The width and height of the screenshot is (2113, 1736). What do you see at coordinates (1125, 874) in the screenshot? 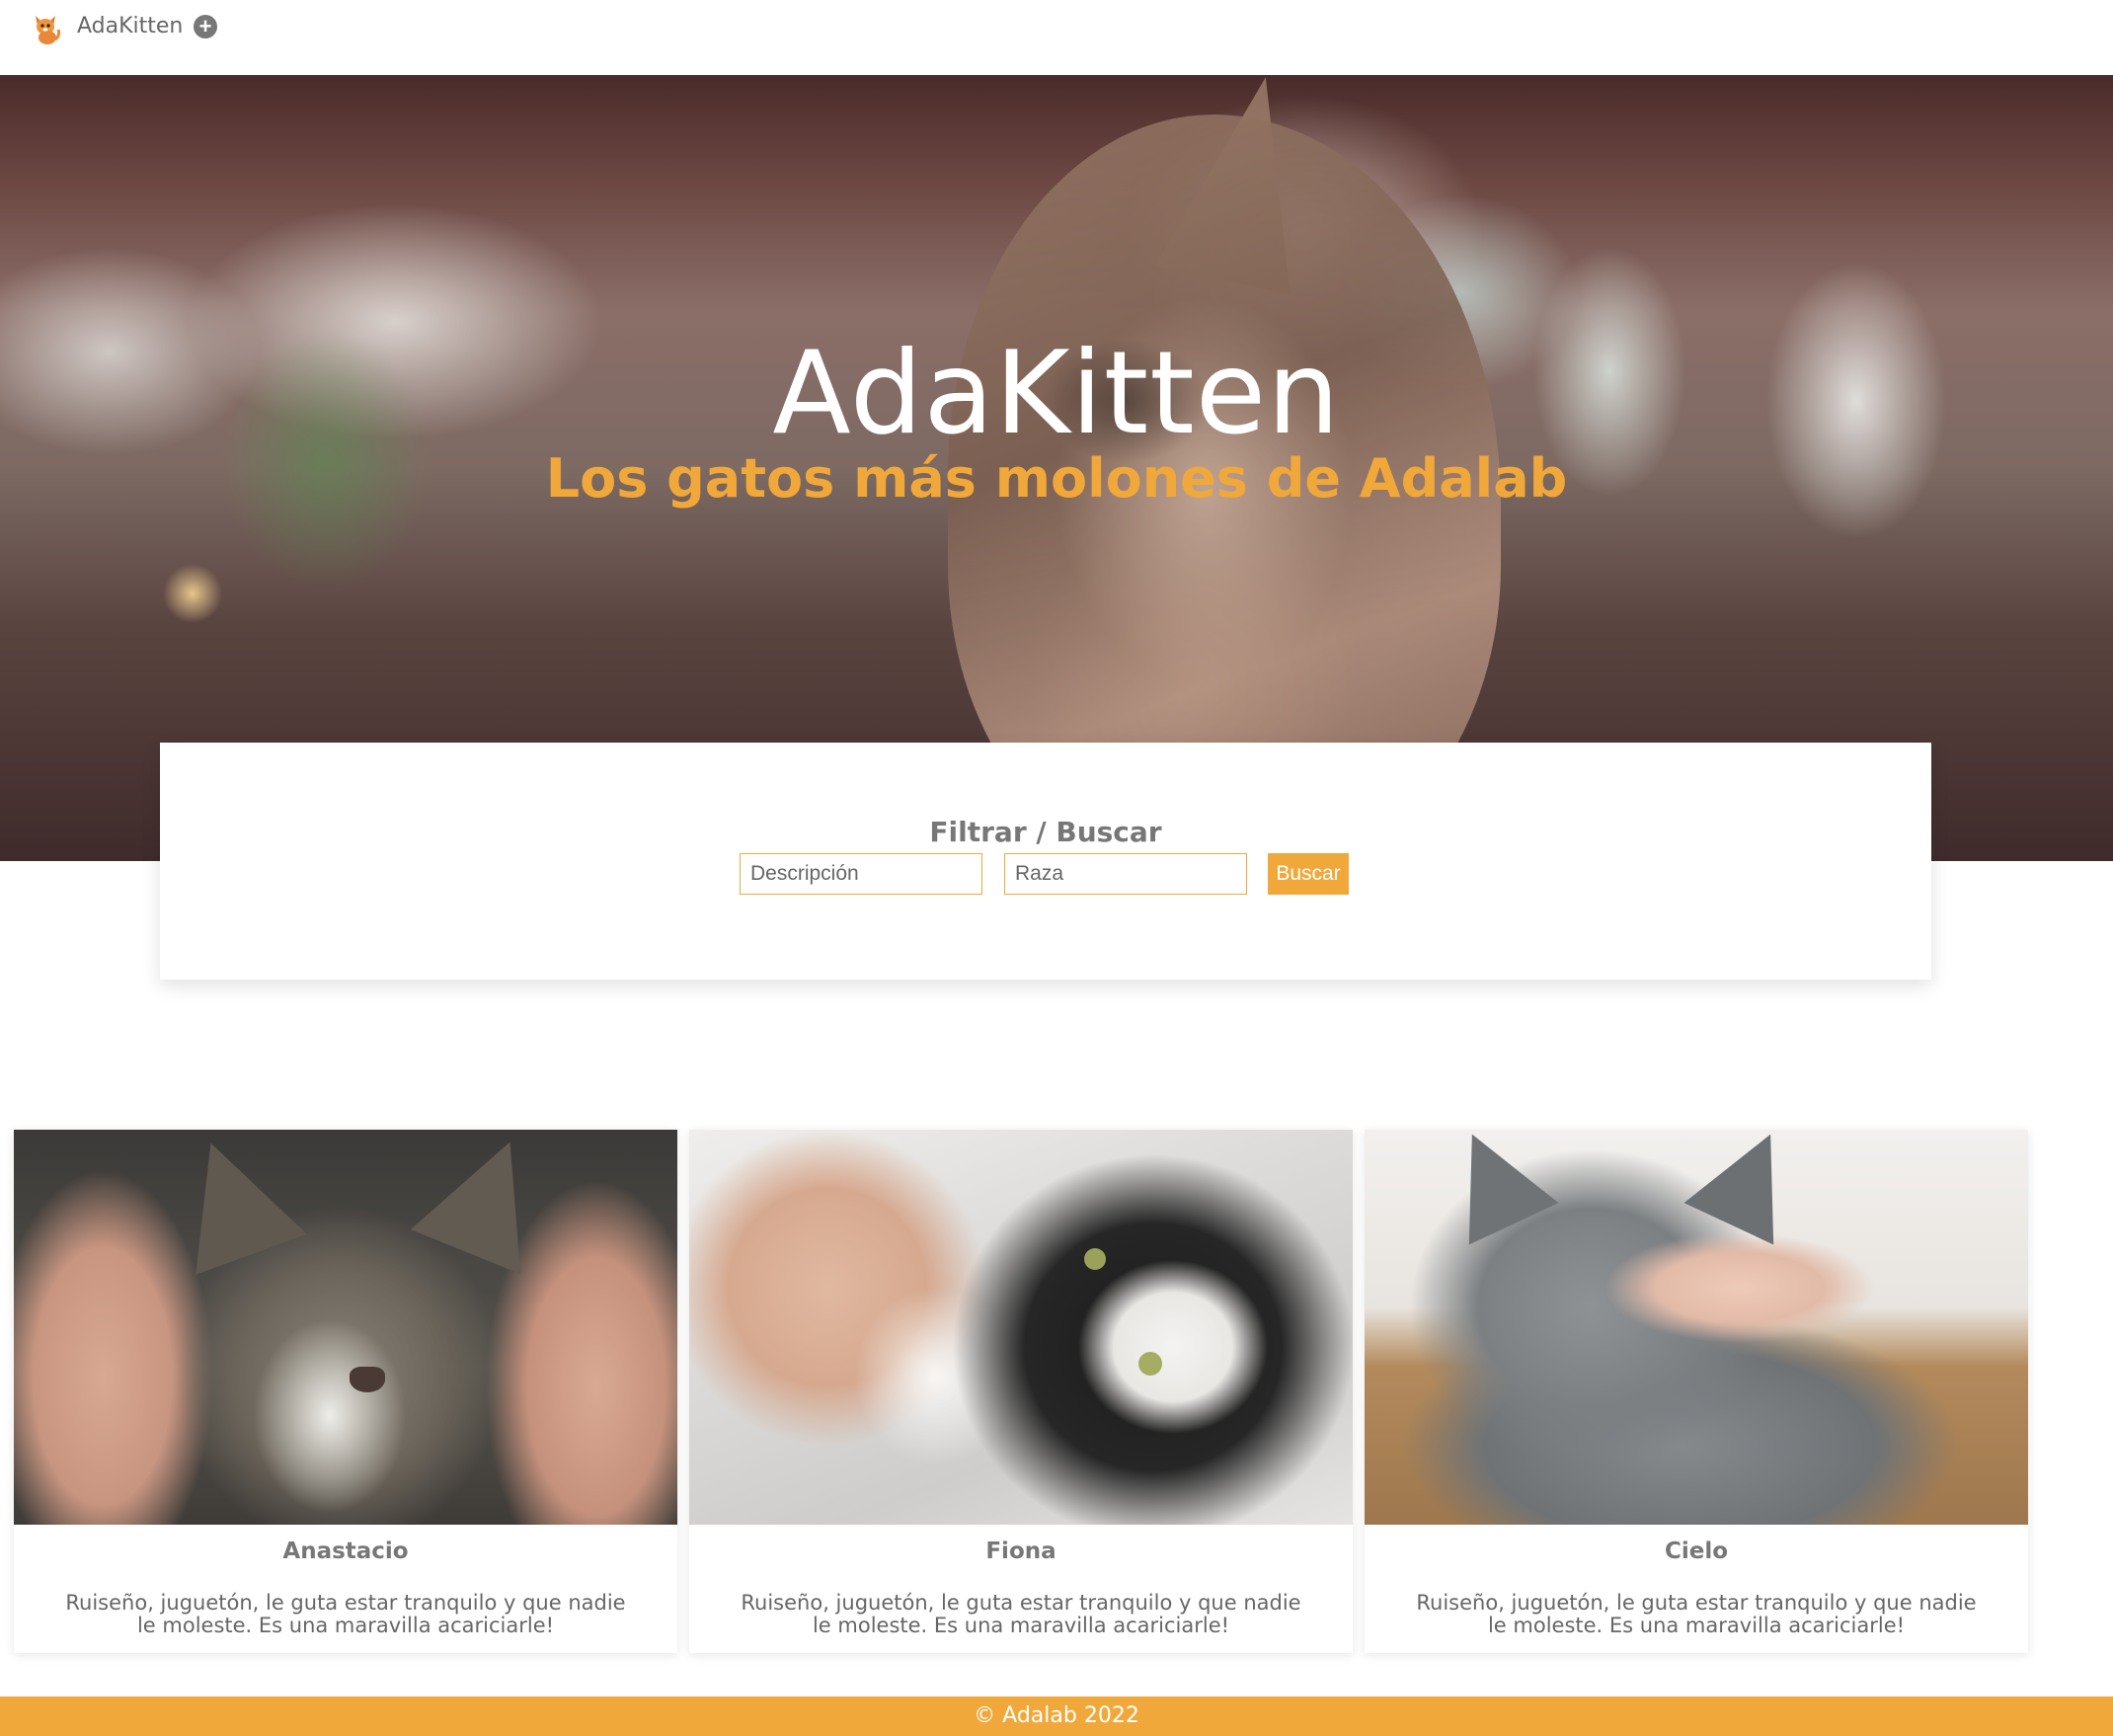
I see `breed-input` at bounding box center [1125, 874].